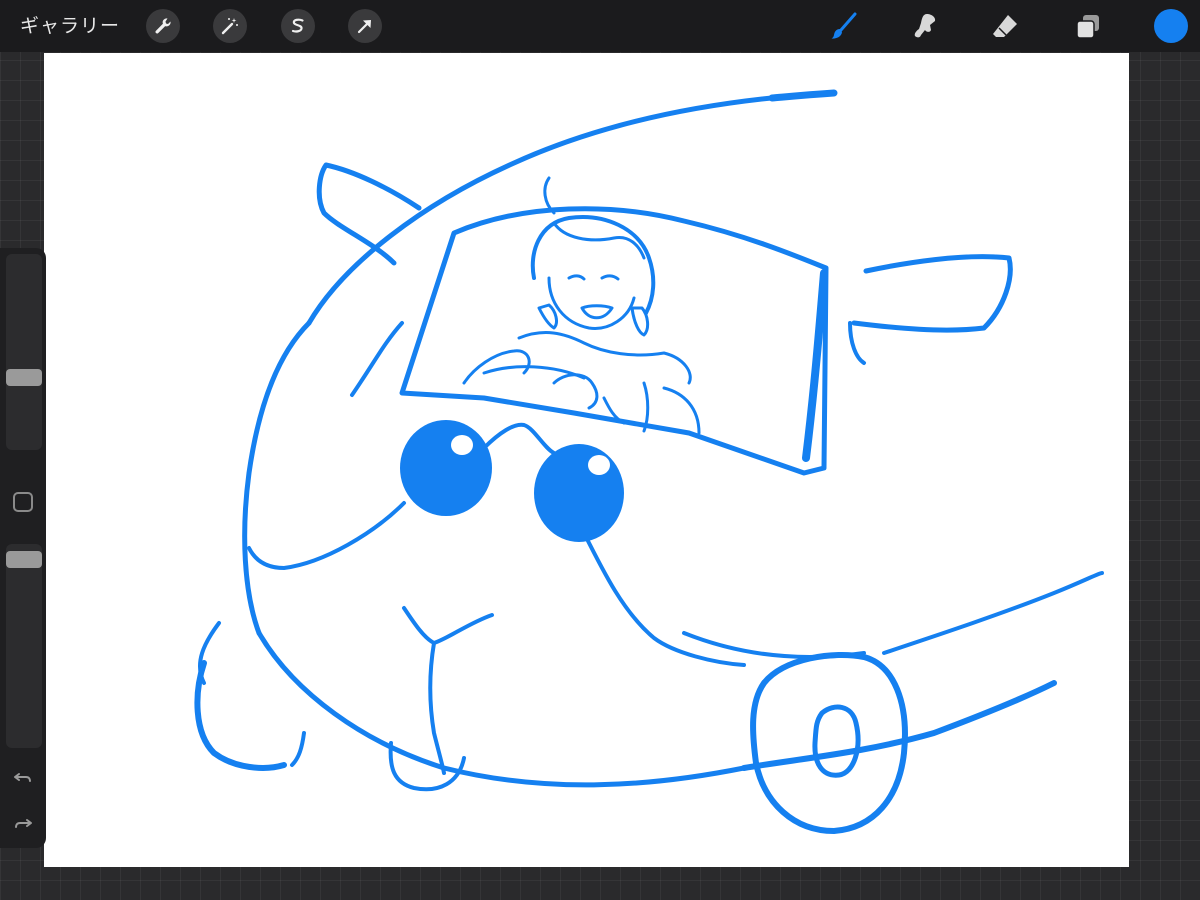 The width and height of the screenshot is (1200, 900). I want to click on eraser-icon, so click(1005, 26).